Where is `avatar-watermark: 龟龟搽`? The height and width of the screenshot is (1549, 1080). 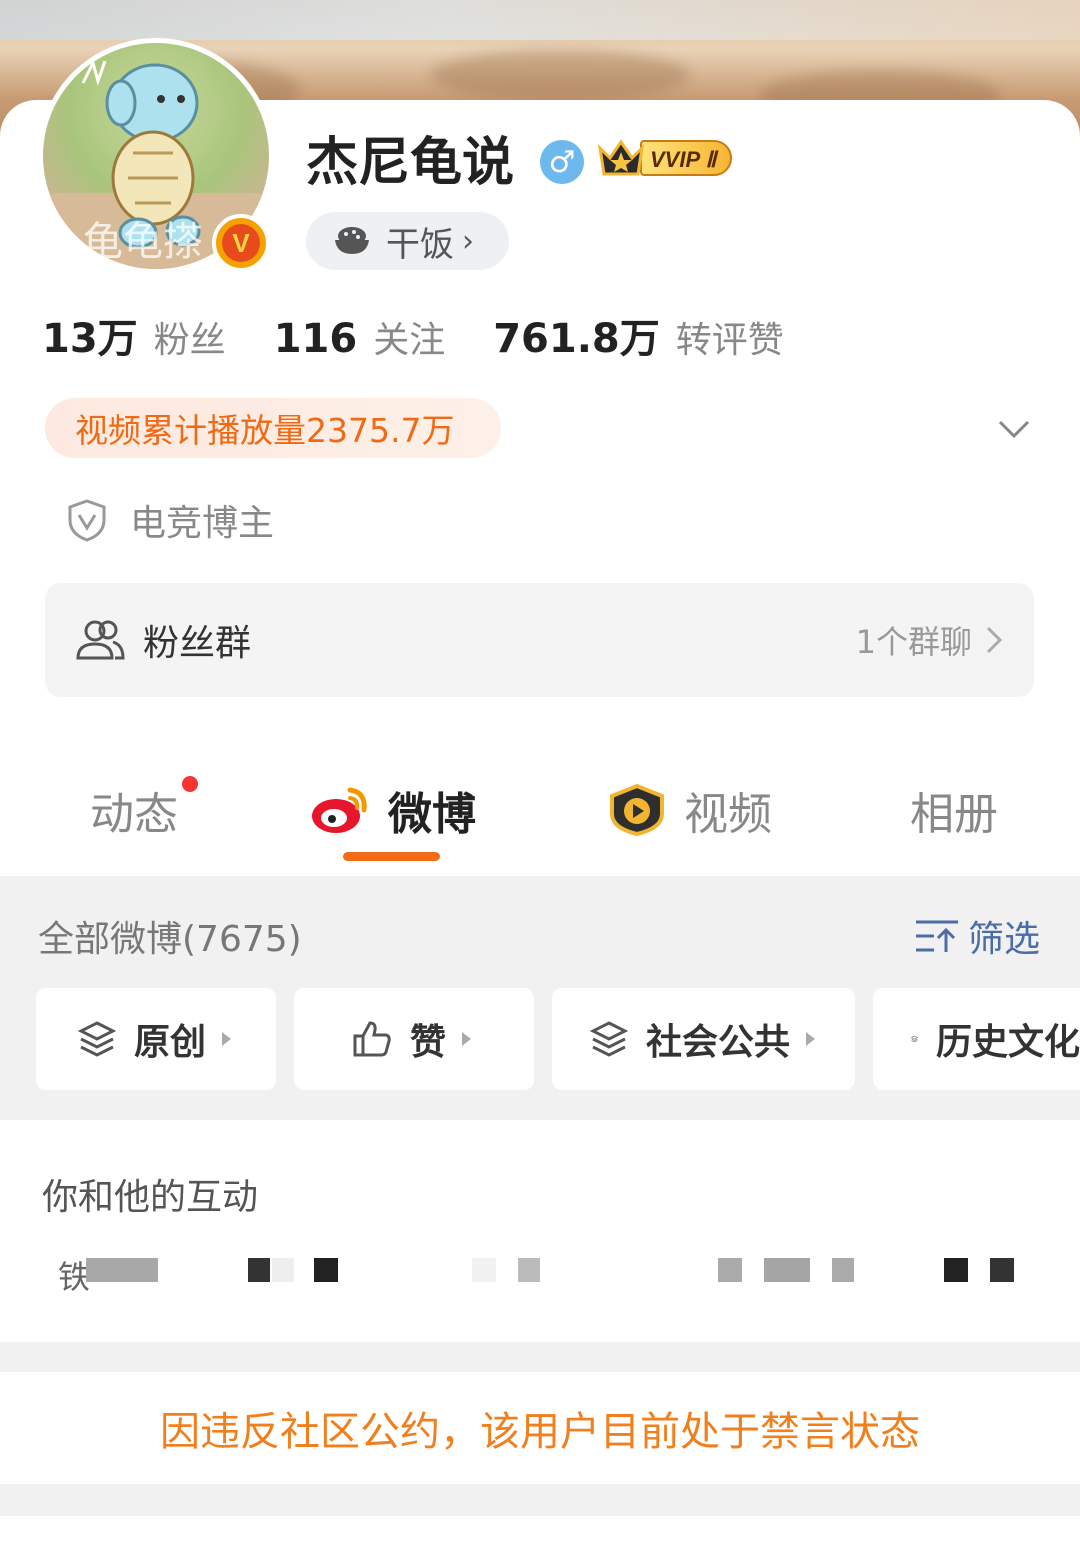 avatar-watermark: 龟龟搽 is located at coordinates (143, 242).